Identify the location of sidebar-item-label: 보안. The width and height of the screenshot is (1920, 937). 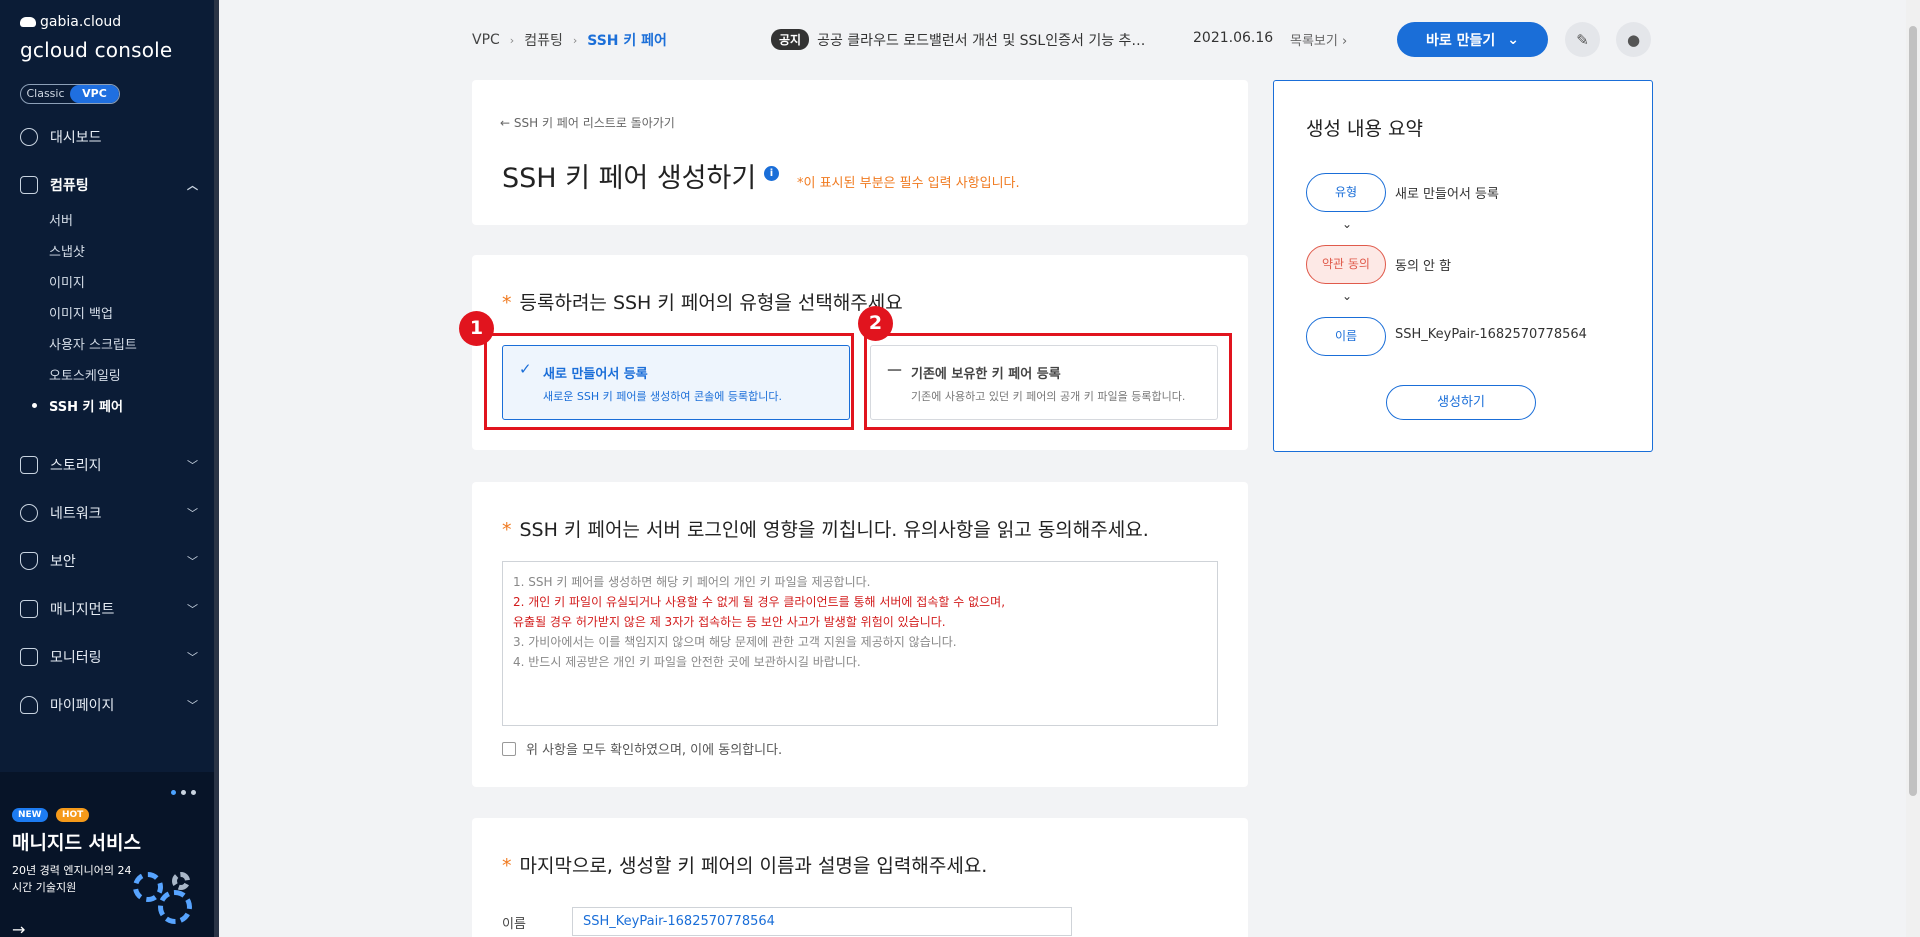
(63, 562).